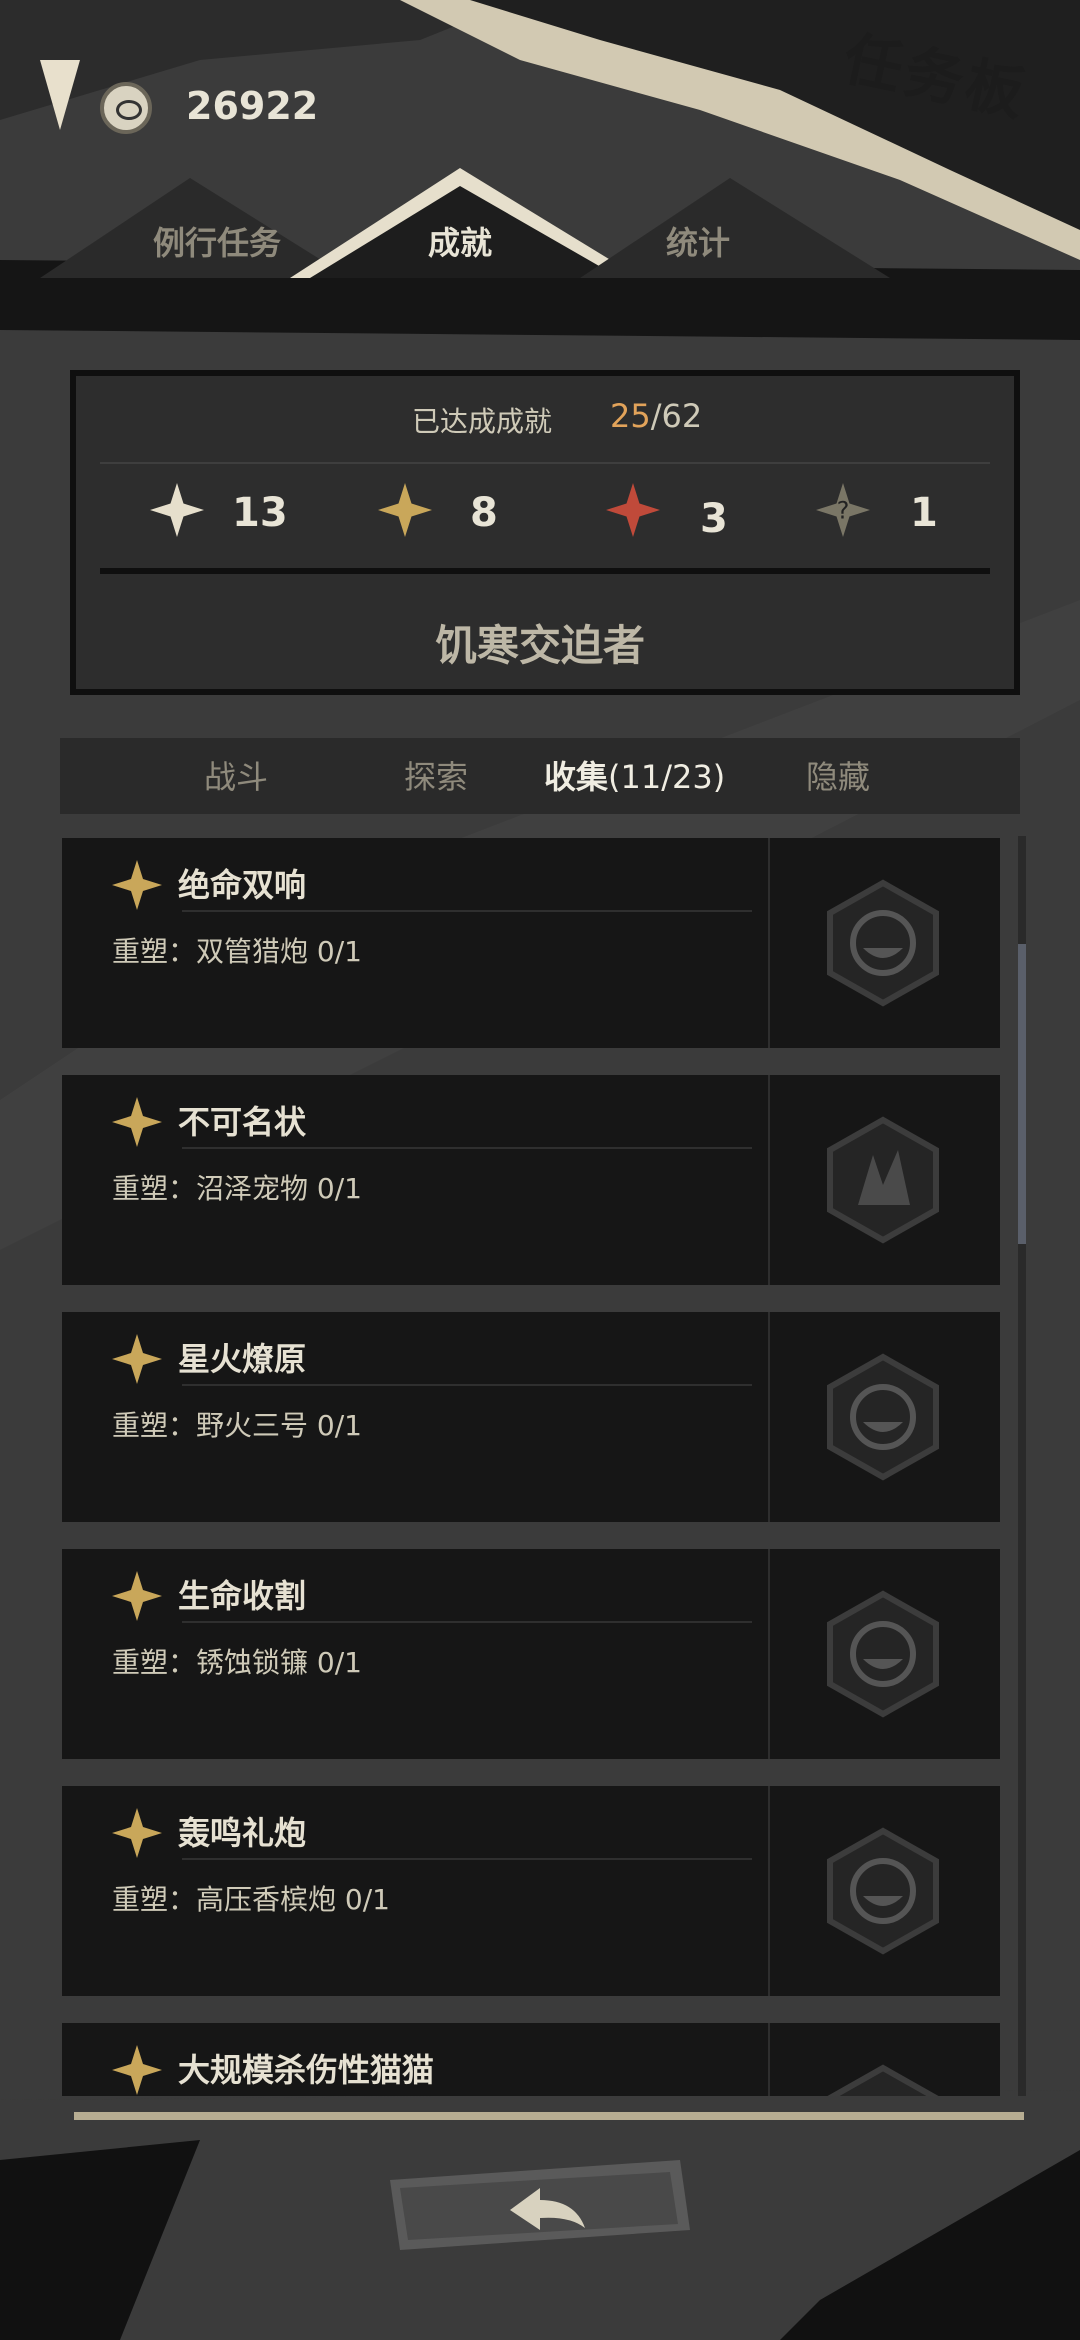  Describe the element at coordinates (217, 241) in the screenshot. I see `tab-routine-tasks: 例行任务` at that location.